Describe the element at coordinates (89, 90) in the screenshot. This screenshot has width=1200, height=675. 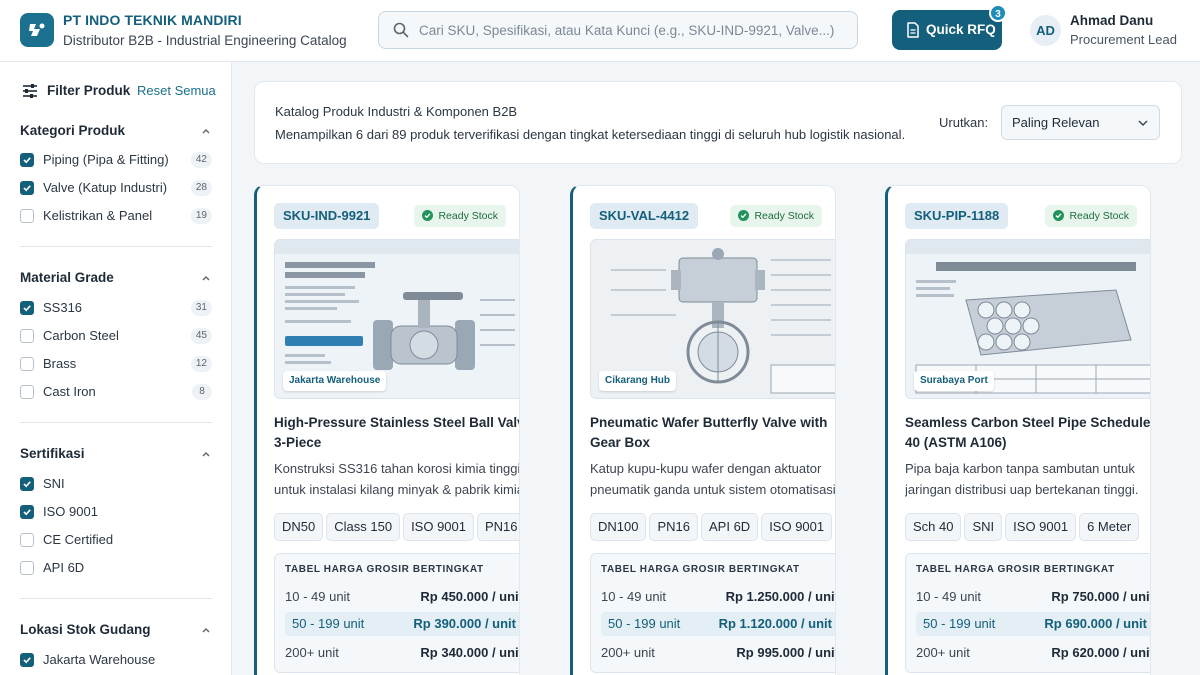
I see `filter-title: Filter Produk` at that location.